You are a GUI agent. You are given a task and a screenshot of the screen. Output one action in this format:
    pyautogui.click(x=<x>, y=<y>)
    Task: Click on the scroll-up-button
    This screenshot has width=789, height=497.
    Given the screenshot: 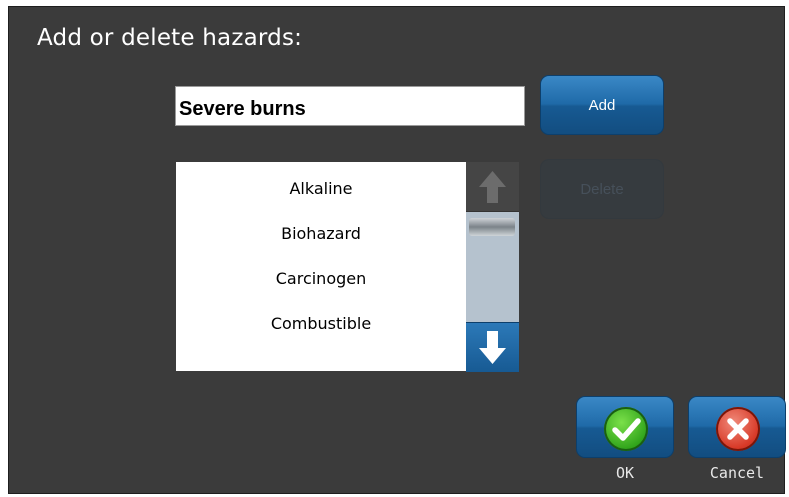 What is the action you would take?
    pyautogui.click(x=492, y=187)
    